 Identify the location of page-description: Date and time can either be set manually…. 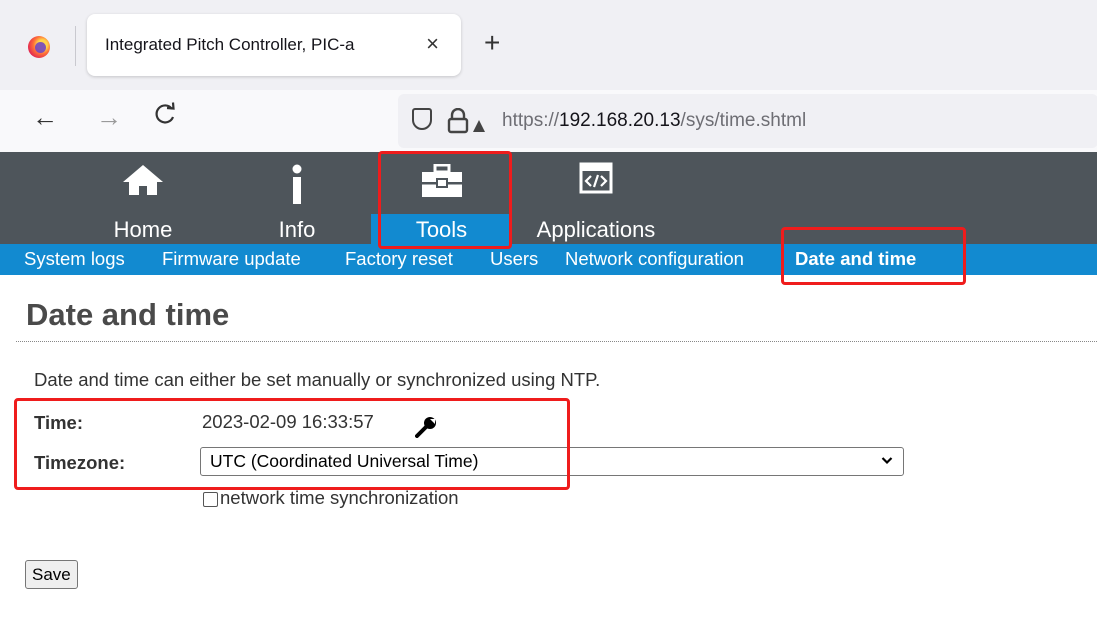
(317, 379).